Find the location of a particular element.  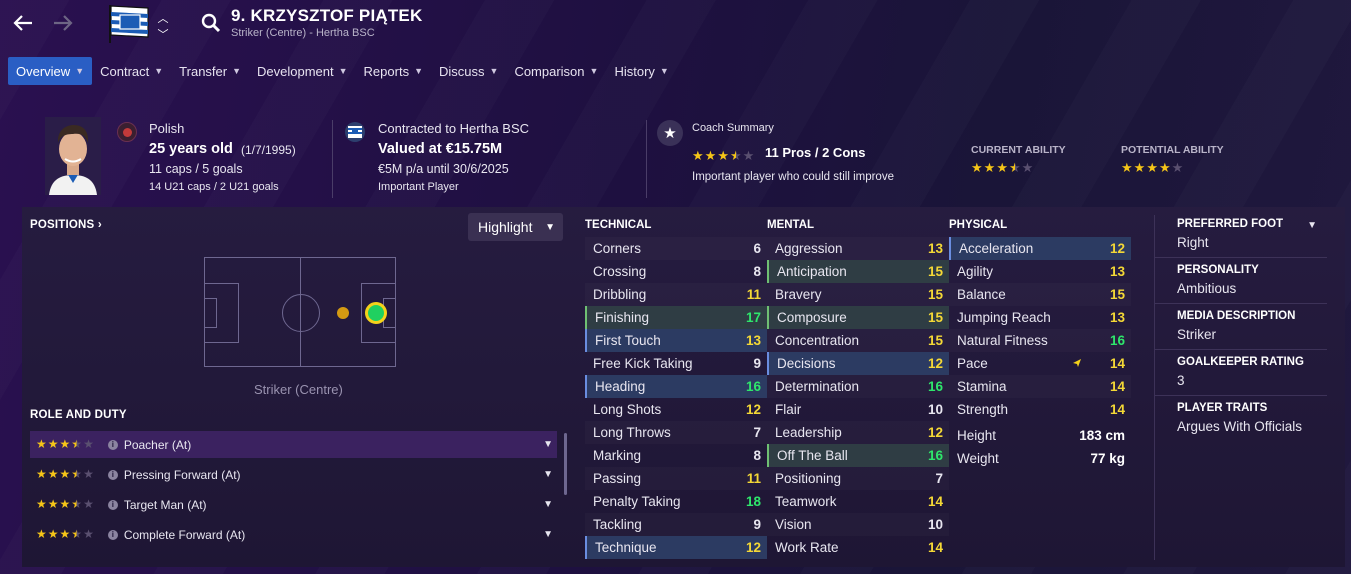

role-row-poacher: ★ ★ ★ ★ ★ i Poacher (At) ▼ is located at coordinates (293, 444).